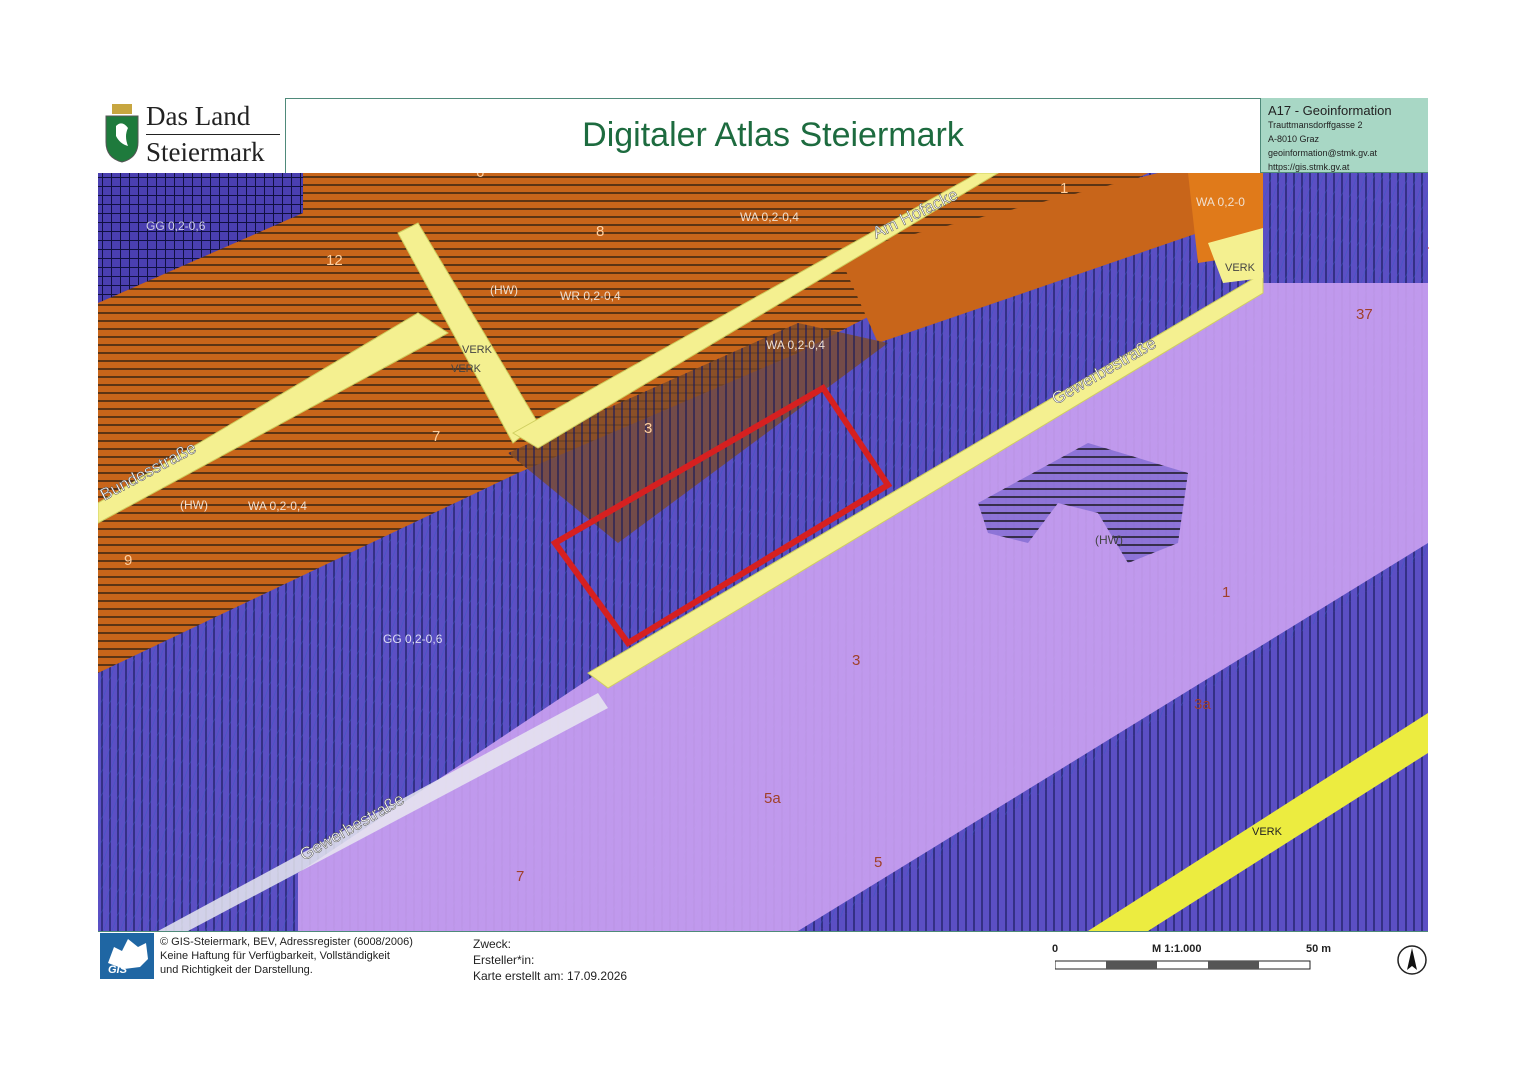  I want to click on page-title: Digitaler Atlas Steiermark, so click(773, 135).